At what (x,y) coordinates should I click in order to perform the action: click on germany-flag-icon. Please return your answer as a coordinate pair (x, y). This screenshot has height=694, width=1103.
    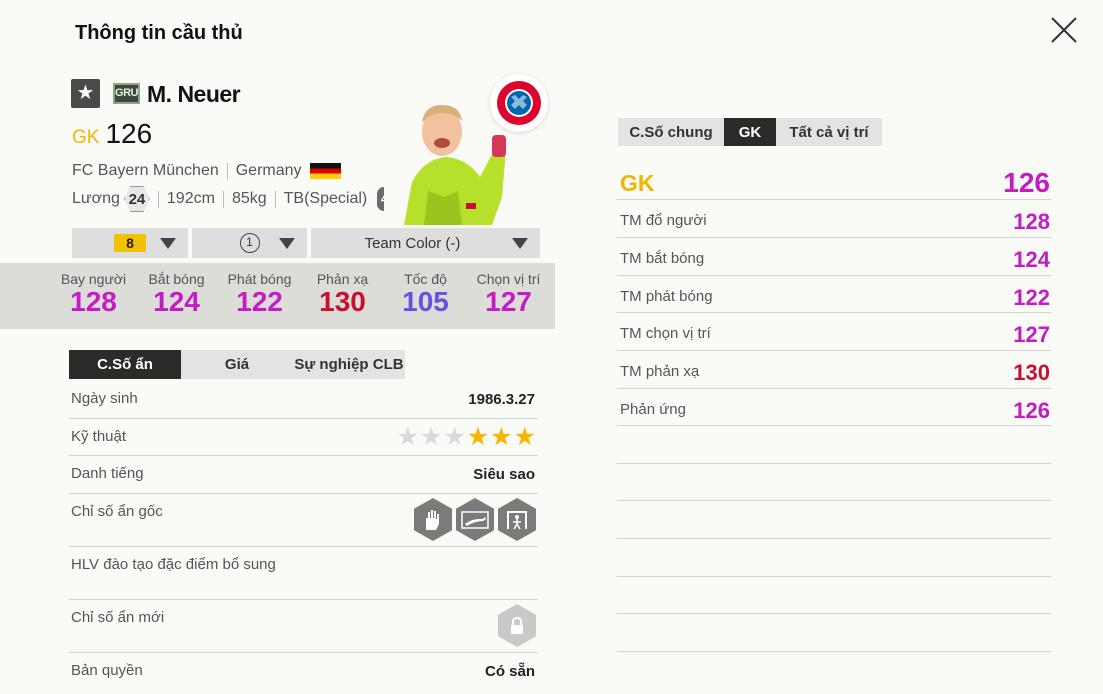
    Looking at the image, I should click on (325, 171).